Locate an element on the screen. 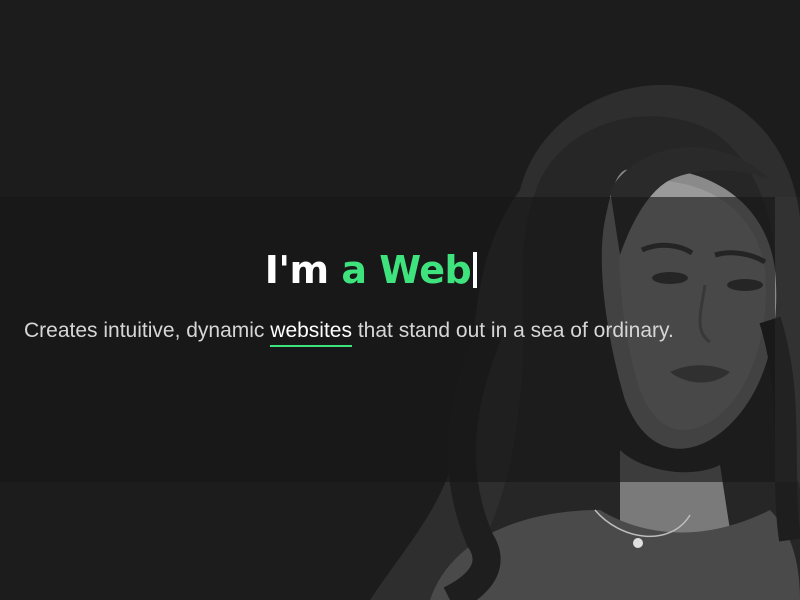 The height and width of the screenshot is (600, 800). typing-caret-icon is located at coordinates (475, 270).